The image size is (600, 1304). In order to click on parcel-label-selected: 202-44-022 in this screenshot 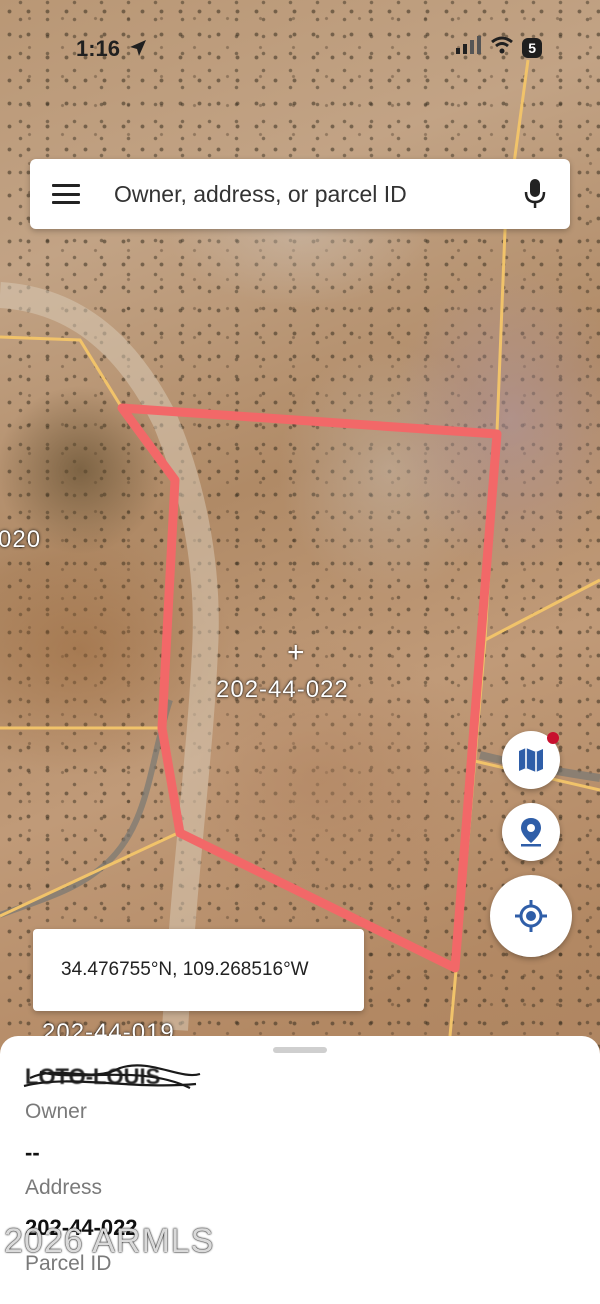, I will do `click(282, 690)`.